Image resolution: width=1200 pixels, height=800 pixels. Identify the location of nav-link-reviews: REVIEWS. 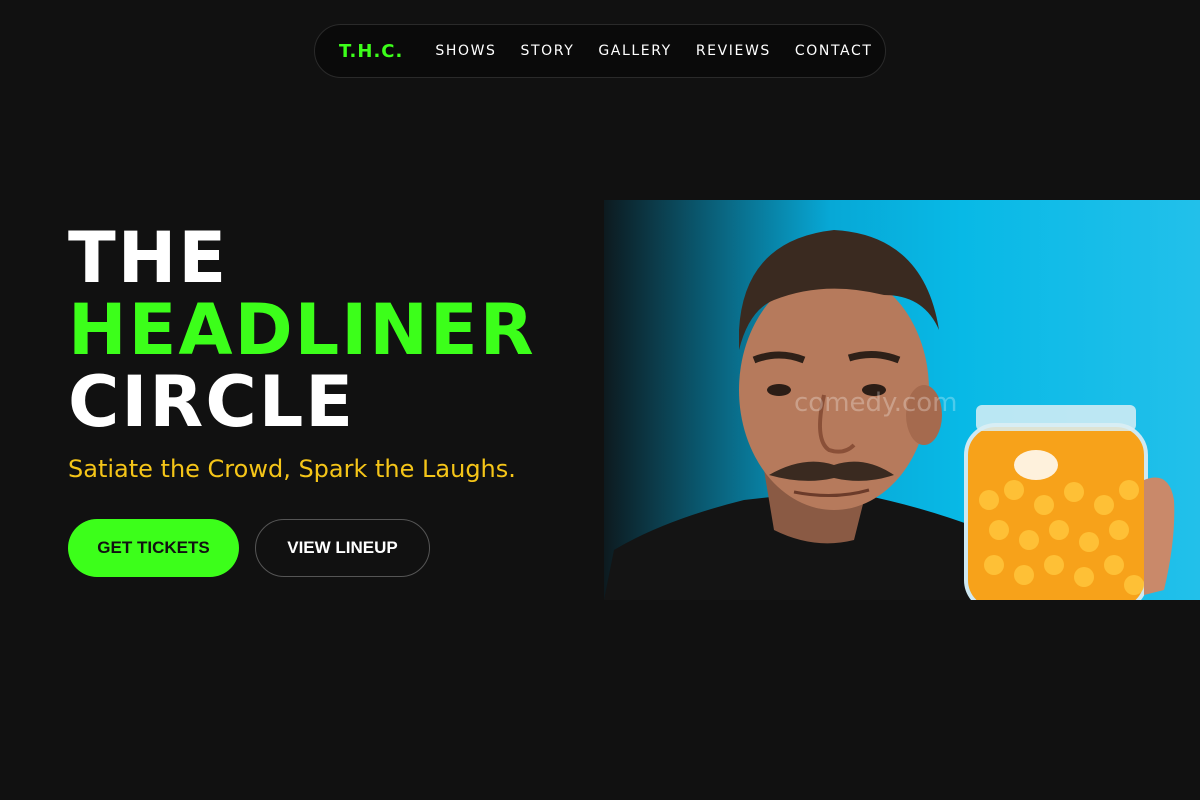
(733, 51).